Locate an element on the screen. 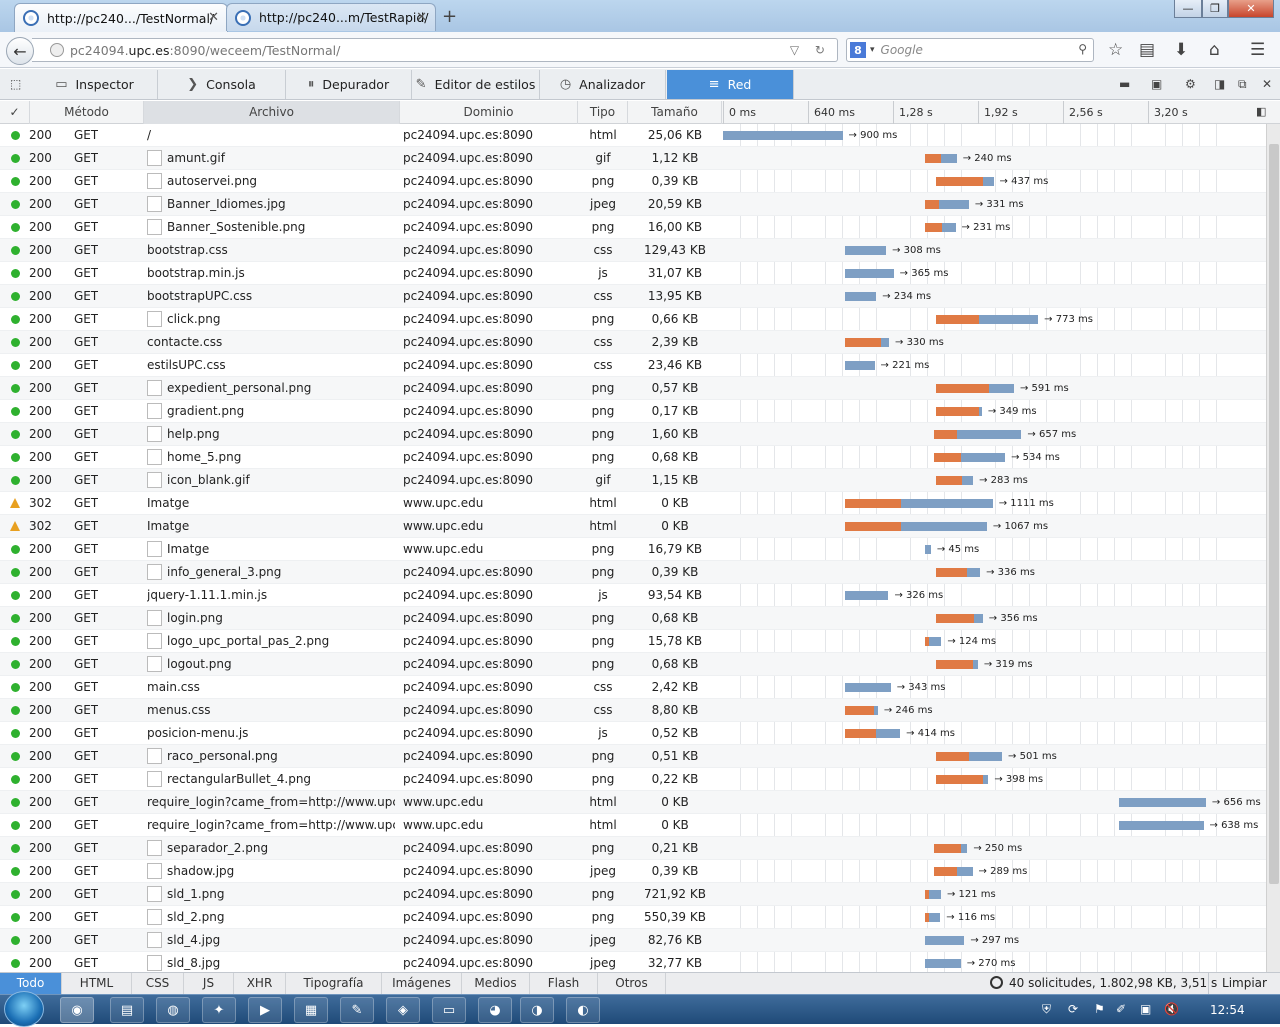  filter-js: JS is located at coordinates (209, 983).